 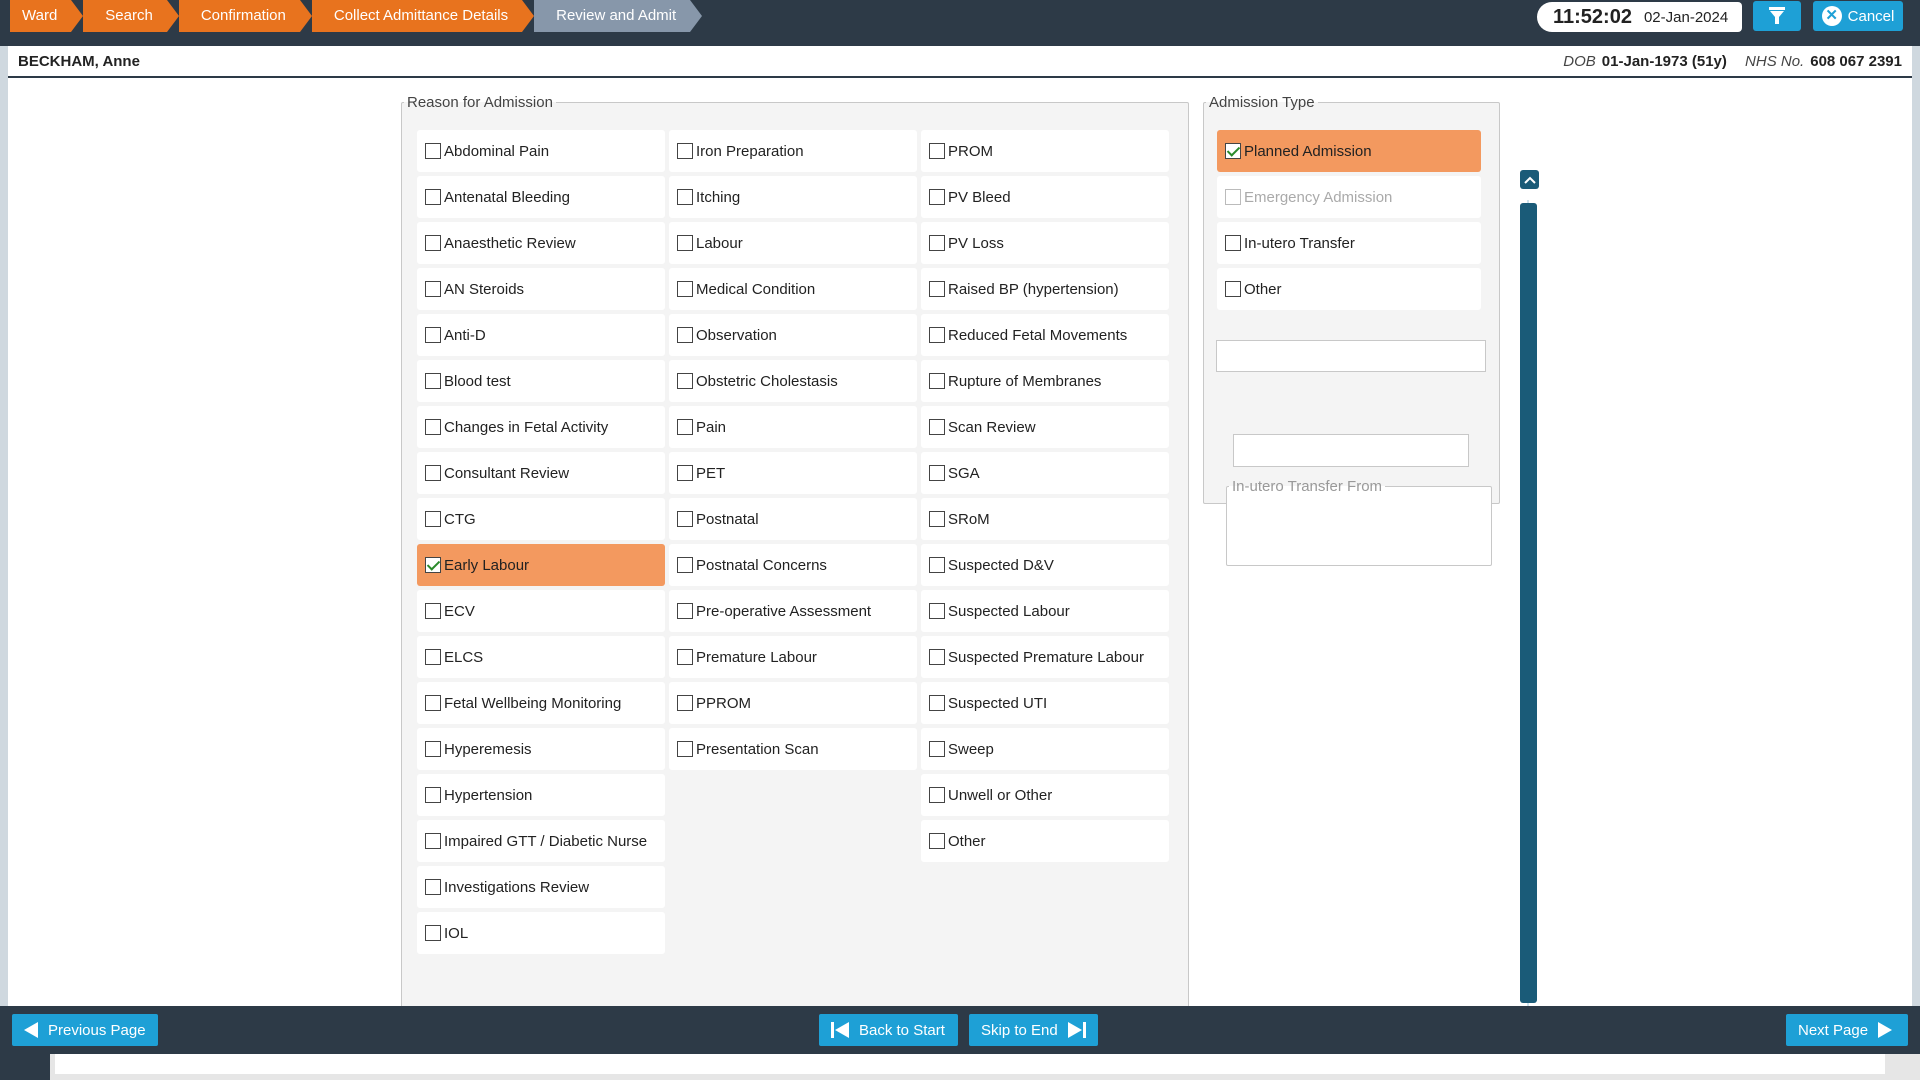 I want to click on reason-option-rupture-of-membranes: Rupture of Membranes, so click(x=1045, y=381).